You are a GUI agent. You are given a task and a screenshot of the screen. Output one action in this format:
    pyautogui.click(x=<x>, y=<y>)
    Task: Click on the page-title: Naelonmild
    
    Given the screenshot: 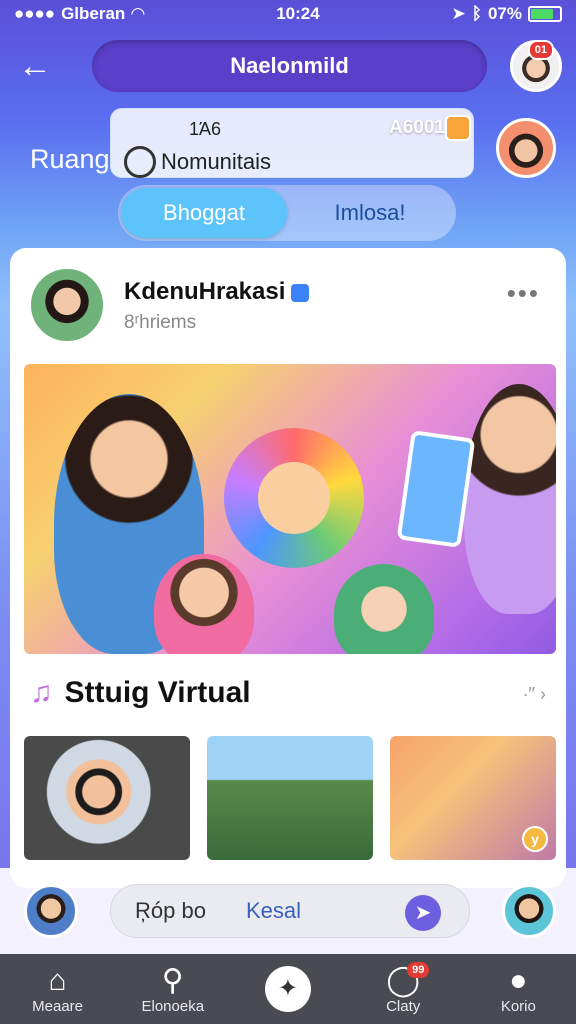 What is the action you would take?
    pyautogui.click(x=289, y=66)
    